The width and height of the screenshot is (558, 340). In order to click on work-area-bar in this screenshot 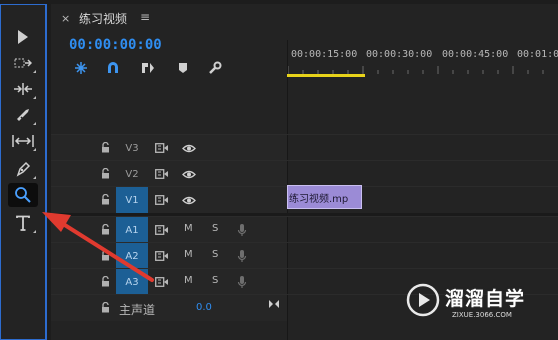, I will do `click(326, 75)`.